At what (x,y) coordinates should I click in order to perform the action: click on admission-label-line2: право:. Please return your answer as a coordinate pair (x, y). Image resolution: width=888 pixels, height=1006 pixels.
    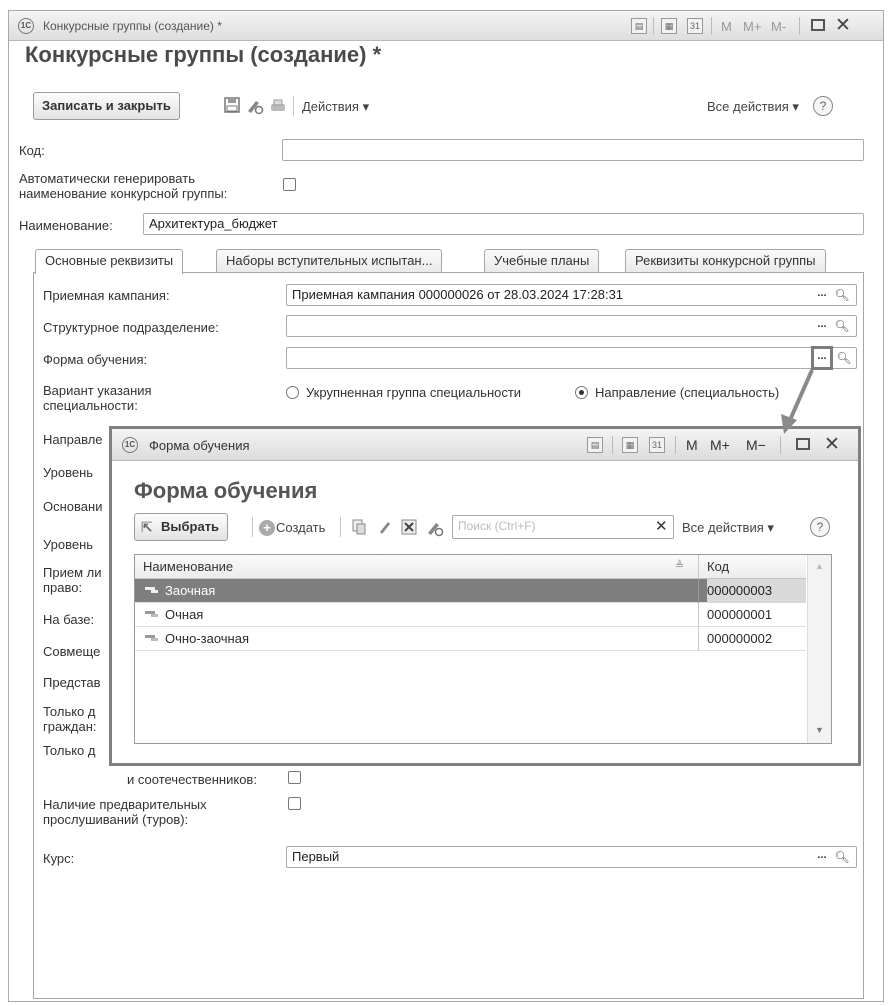
    Looking at the image, I should click on (63, 587).